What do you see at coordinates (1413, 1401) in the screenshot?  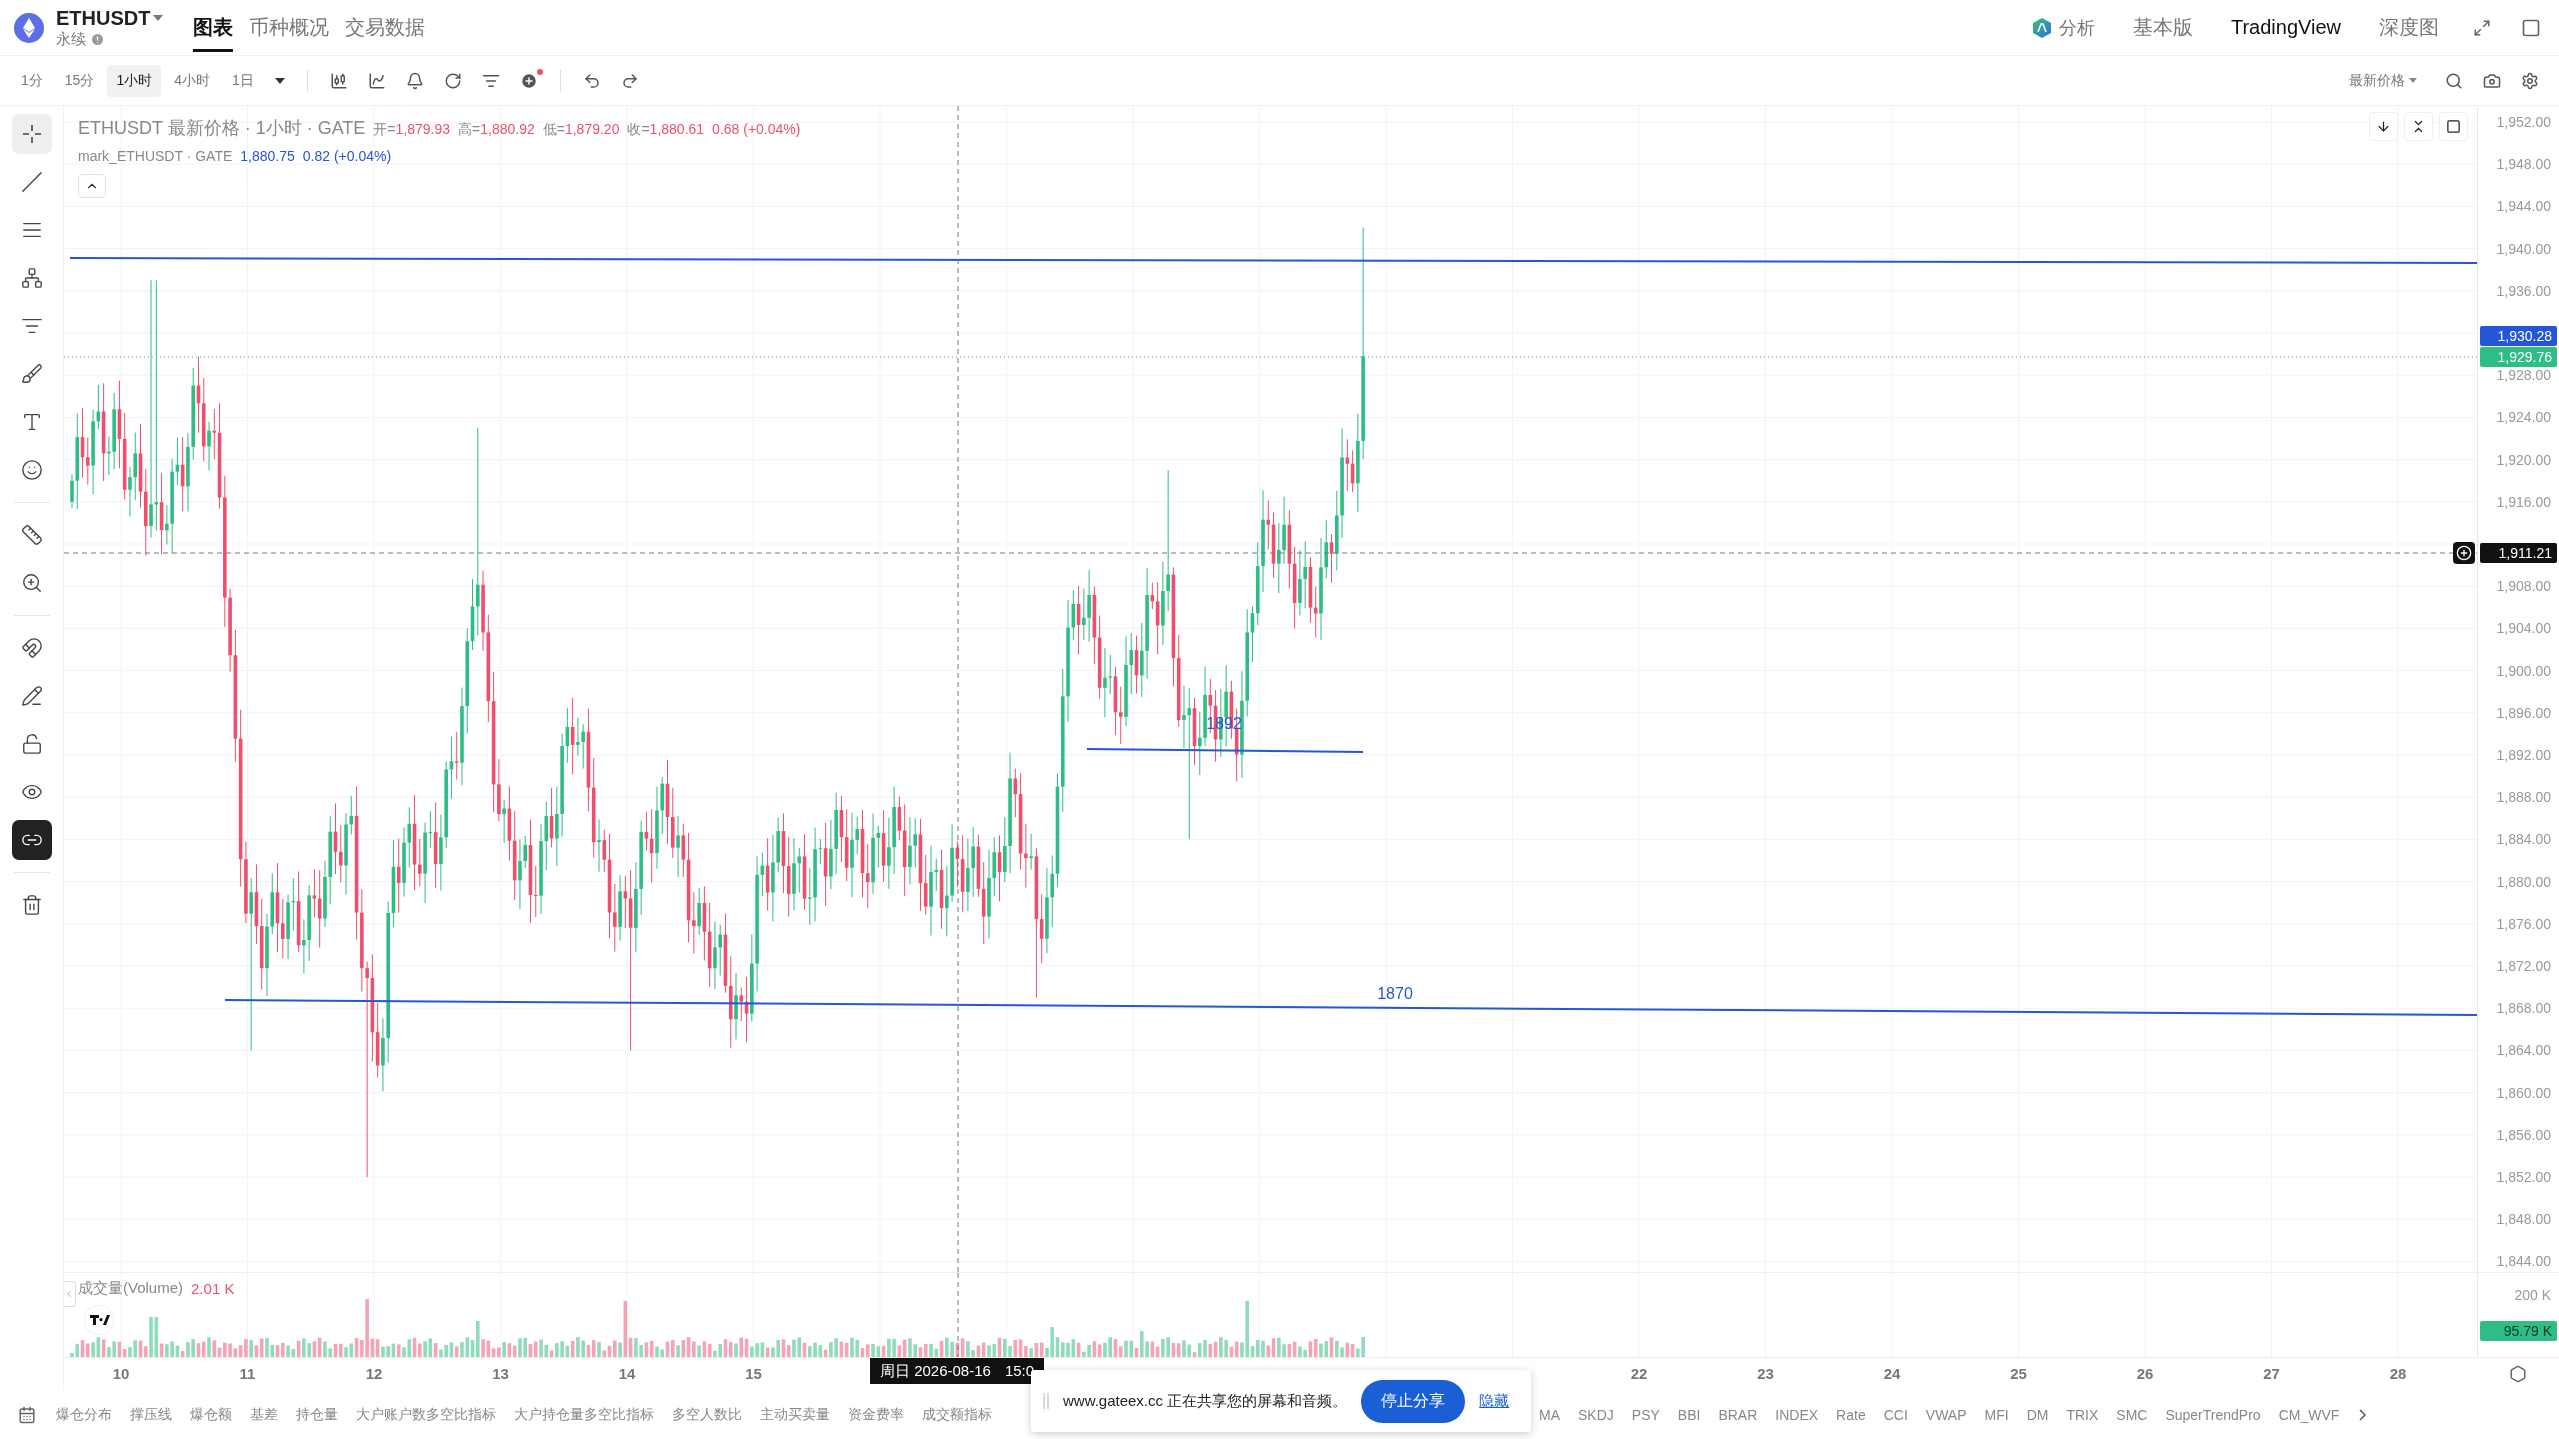 I see `stop-share-button: 停止分享` at bounding box center [1413, 1401].